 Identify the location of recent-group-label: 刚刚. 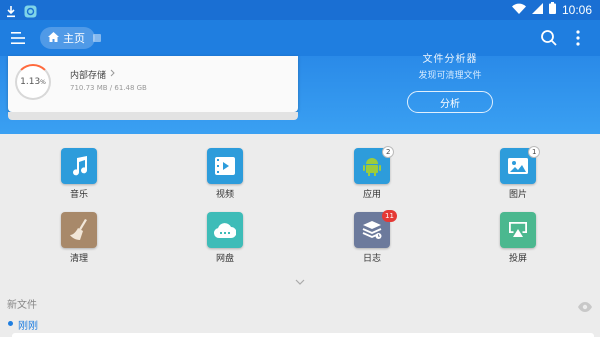
(28, 326).